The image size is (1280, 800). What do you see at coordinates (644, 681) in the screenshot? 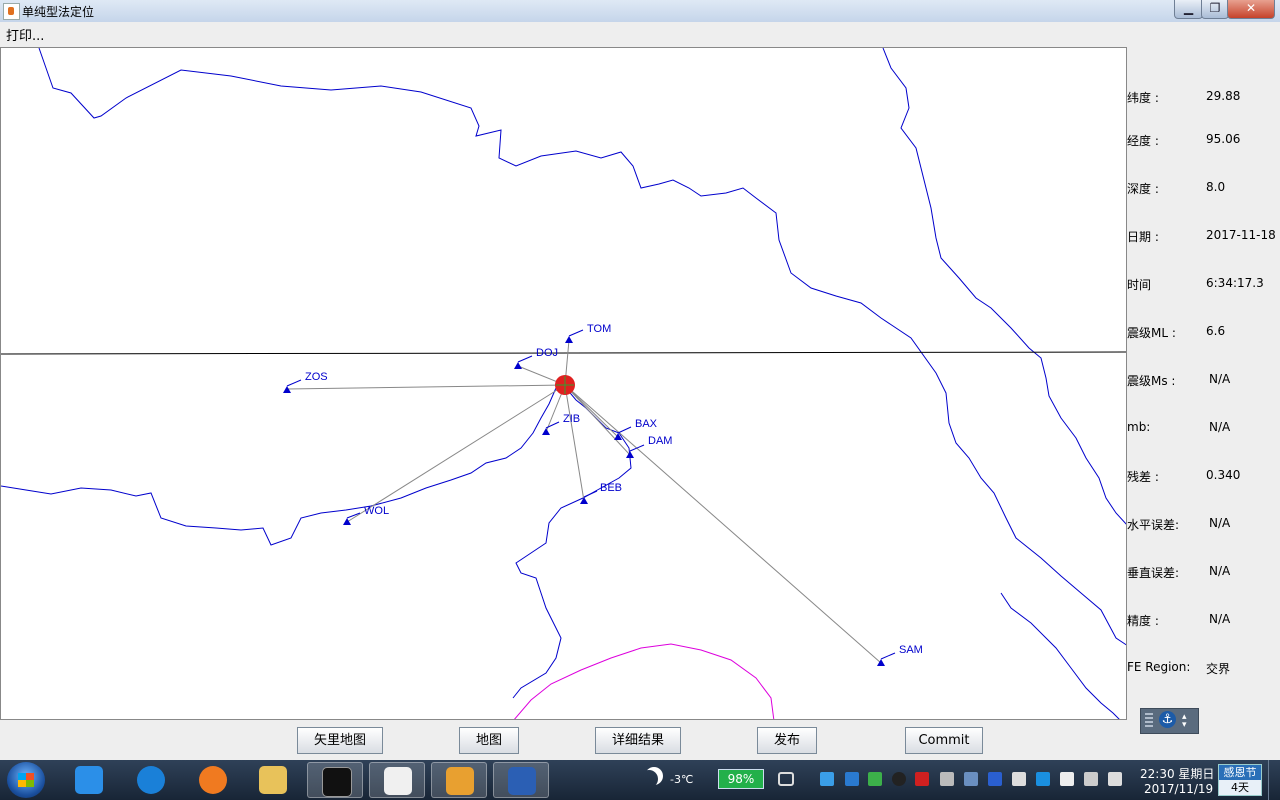
I see `boundary-magenta` at bounding box center [644, 681].